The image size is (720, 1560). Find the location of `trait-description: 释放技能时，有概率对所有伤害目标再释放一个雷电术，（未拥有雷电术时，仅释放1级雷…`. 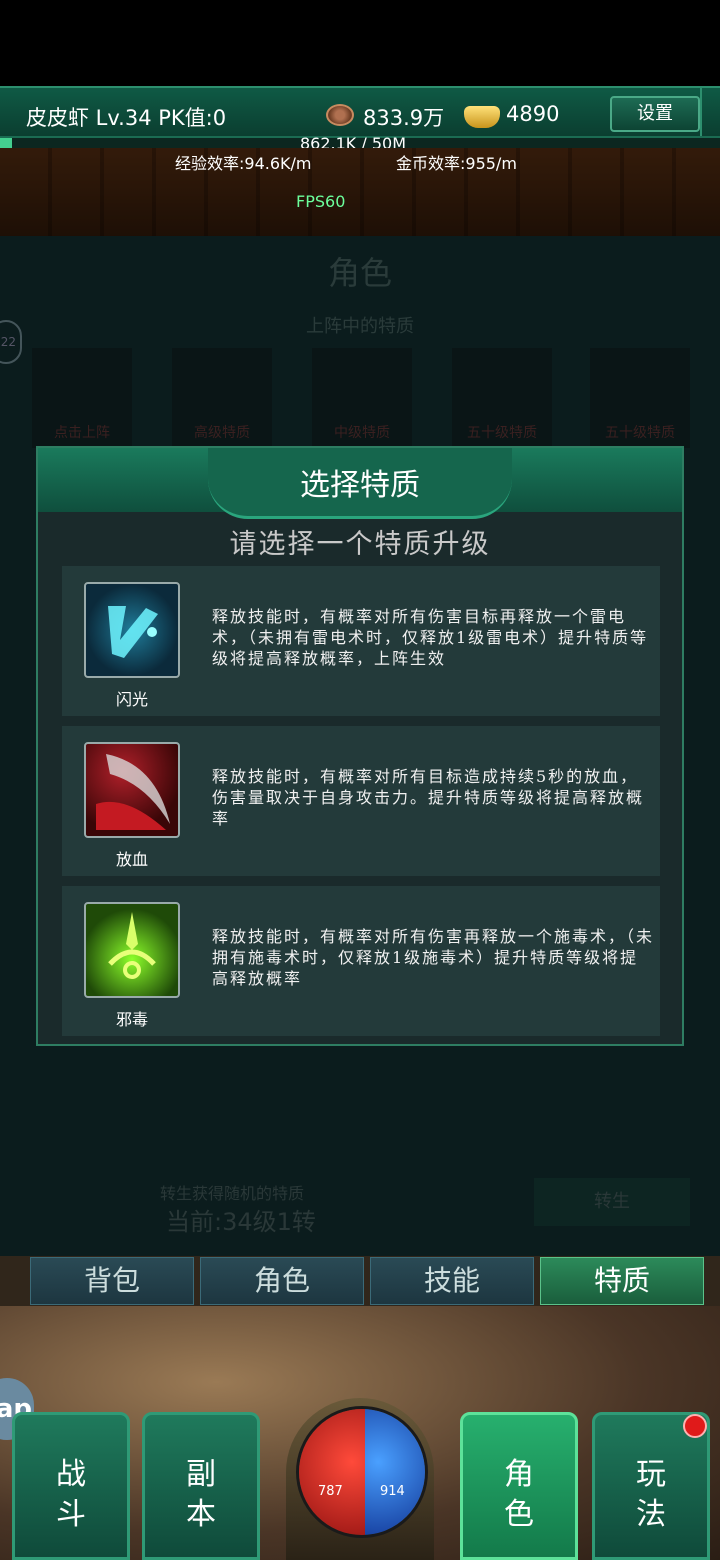

trait-description: 释放技能时，有概率对所有伤害目标再释放一个雷电术，（未拥有雷电术时，仅释放1级雷… is located at coordinates (430, 637).